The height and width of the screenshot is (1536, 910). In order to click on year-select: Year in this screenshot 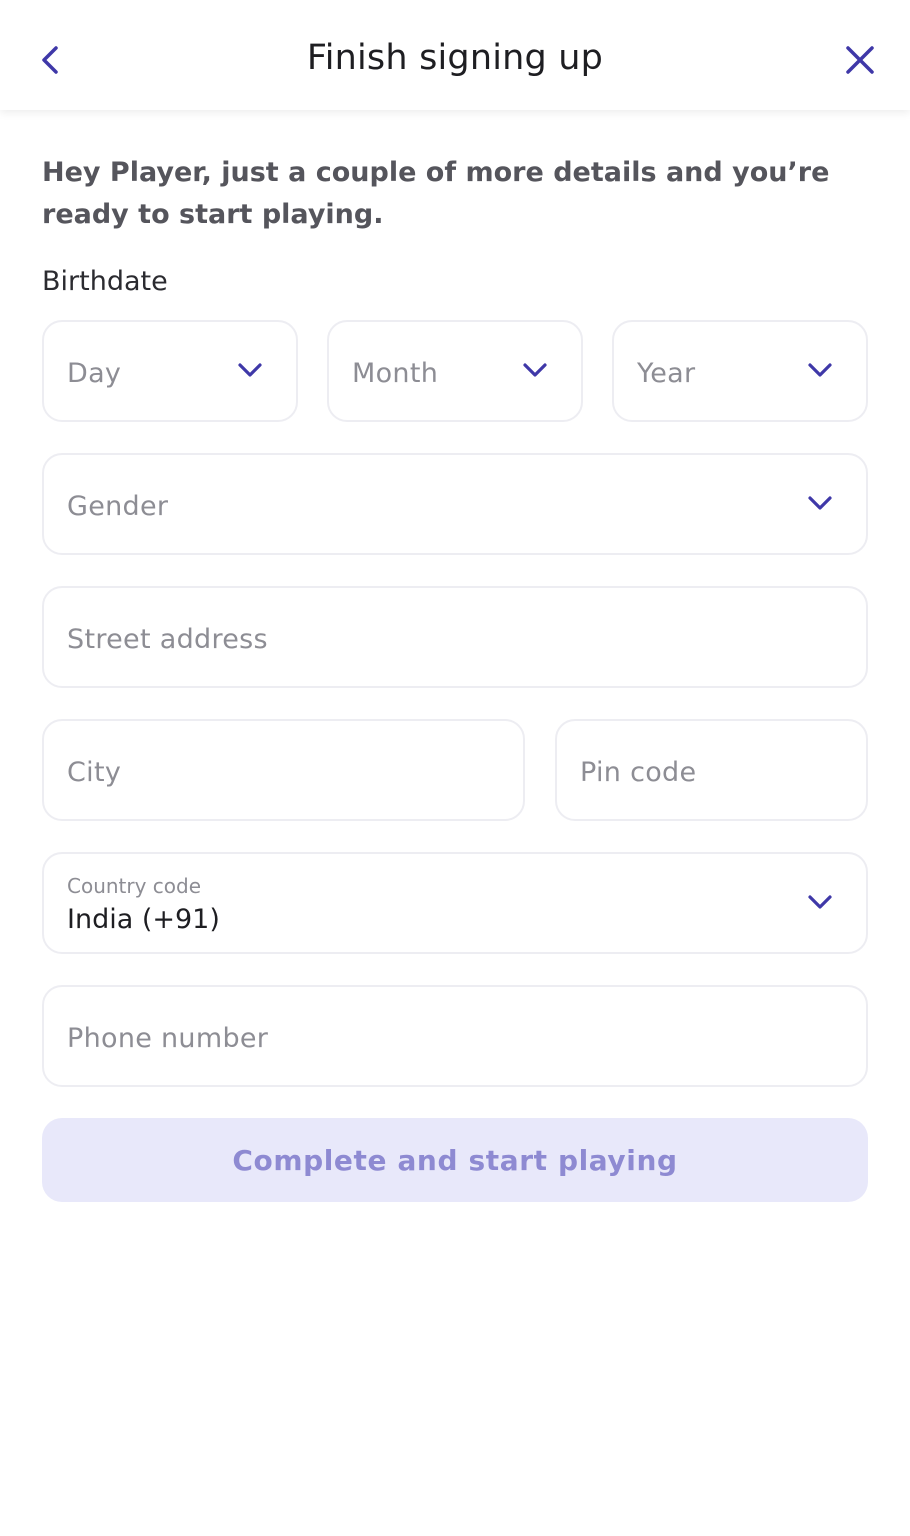, I will do `click(740, 371)`.